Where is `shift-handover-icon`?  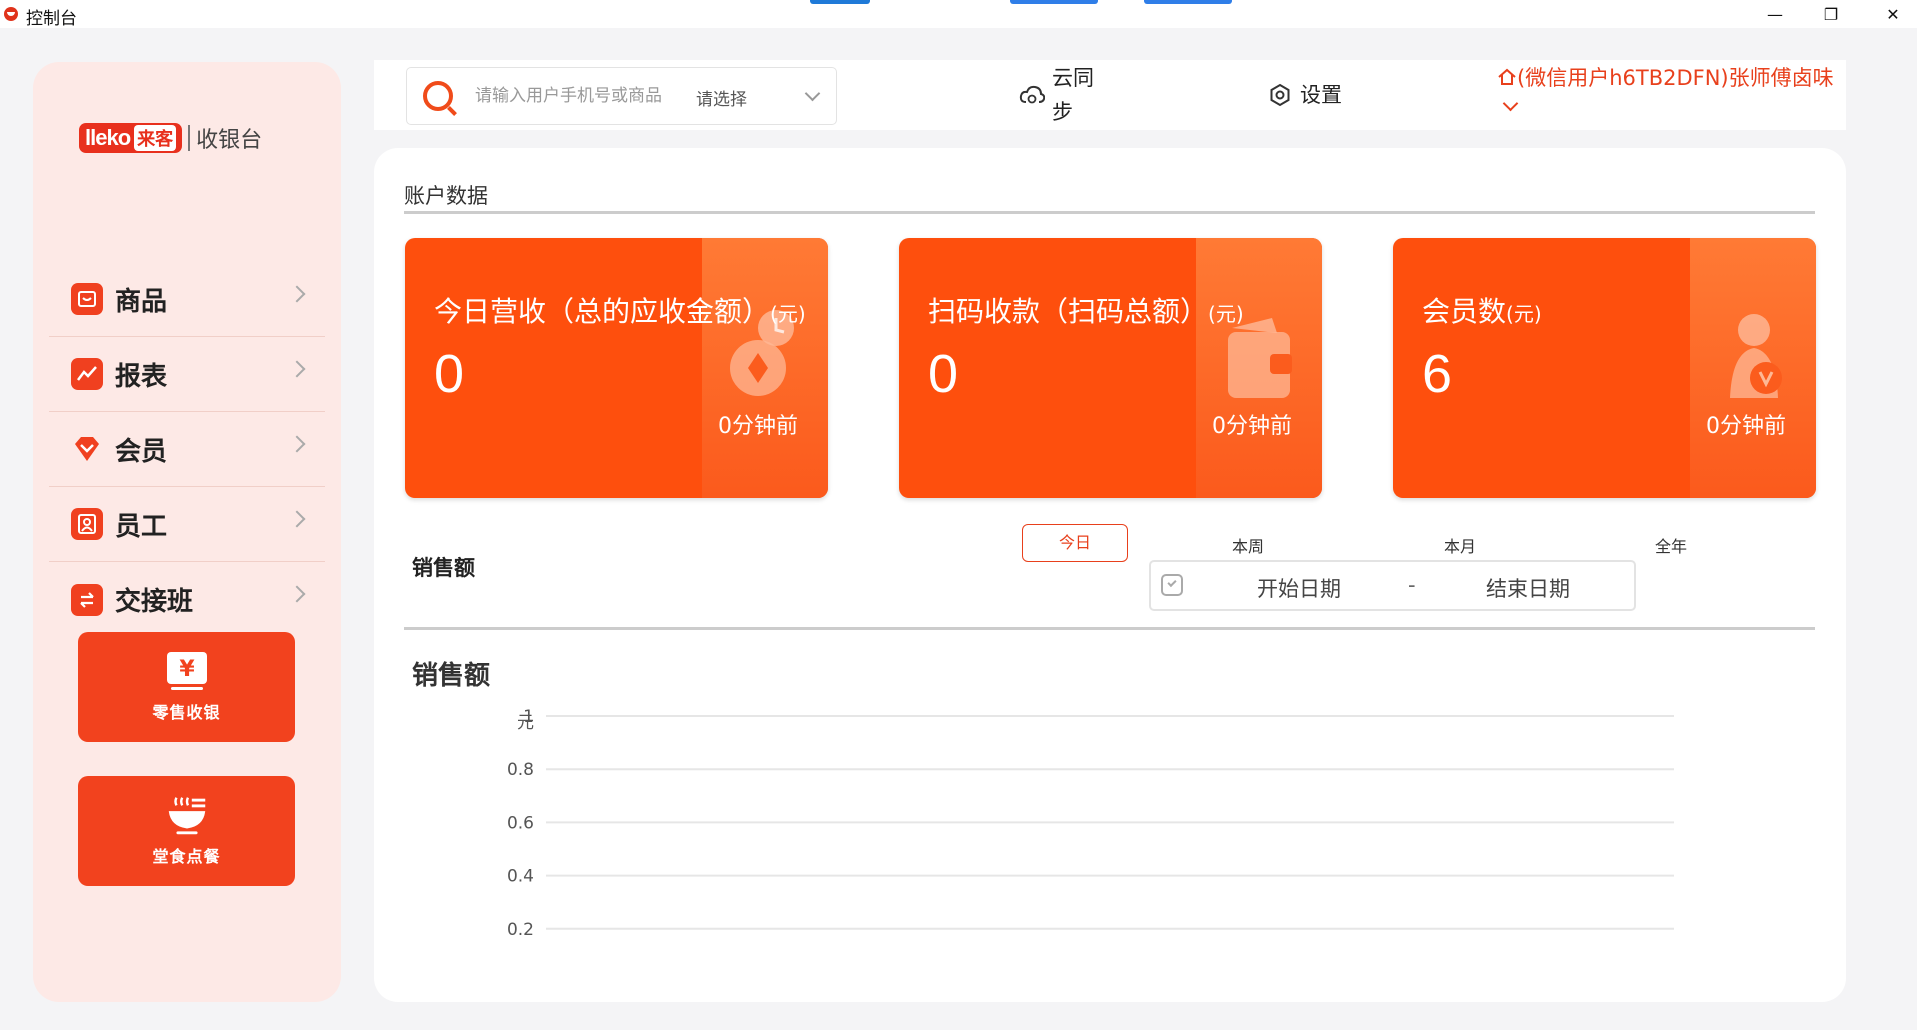
shift-handover-icon is located at coordinates (87, 599).